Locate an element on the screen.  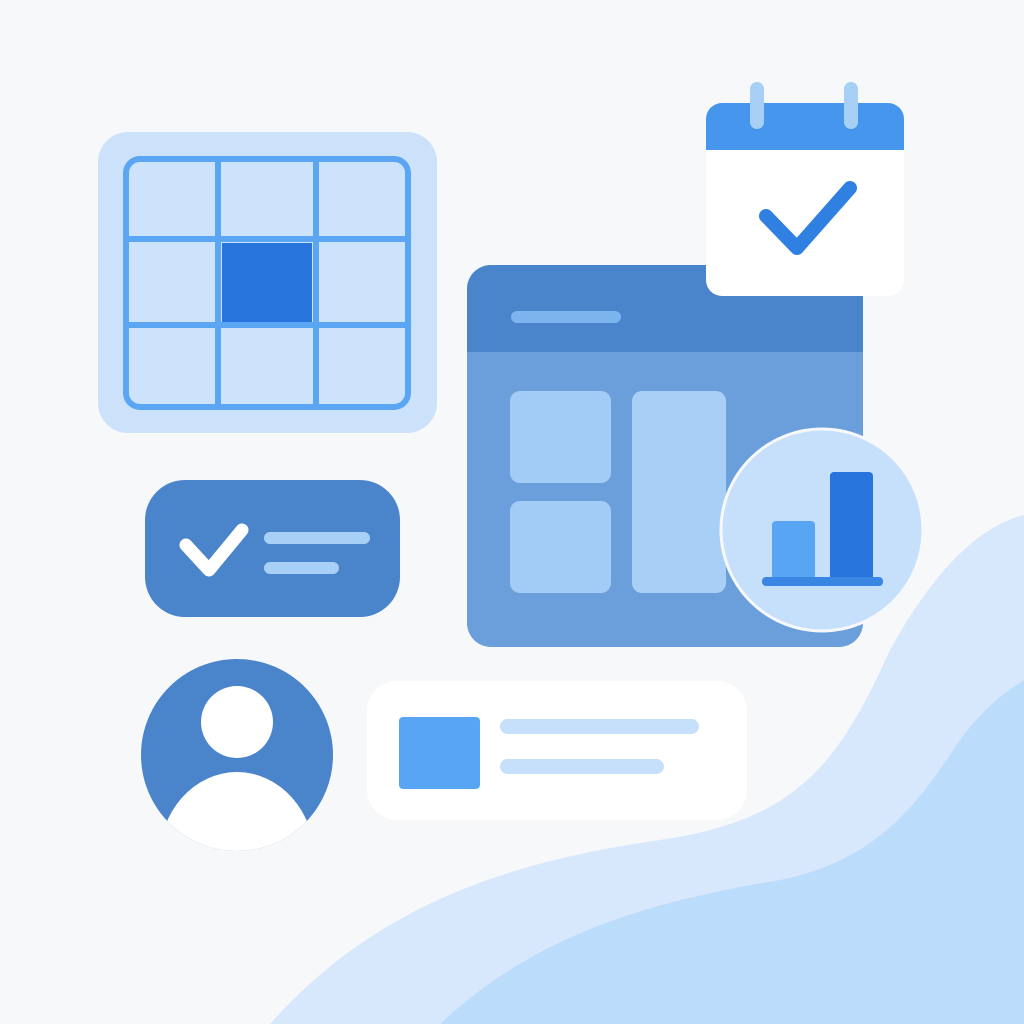
user-avatar-icon is located at coordinates (237, 755).